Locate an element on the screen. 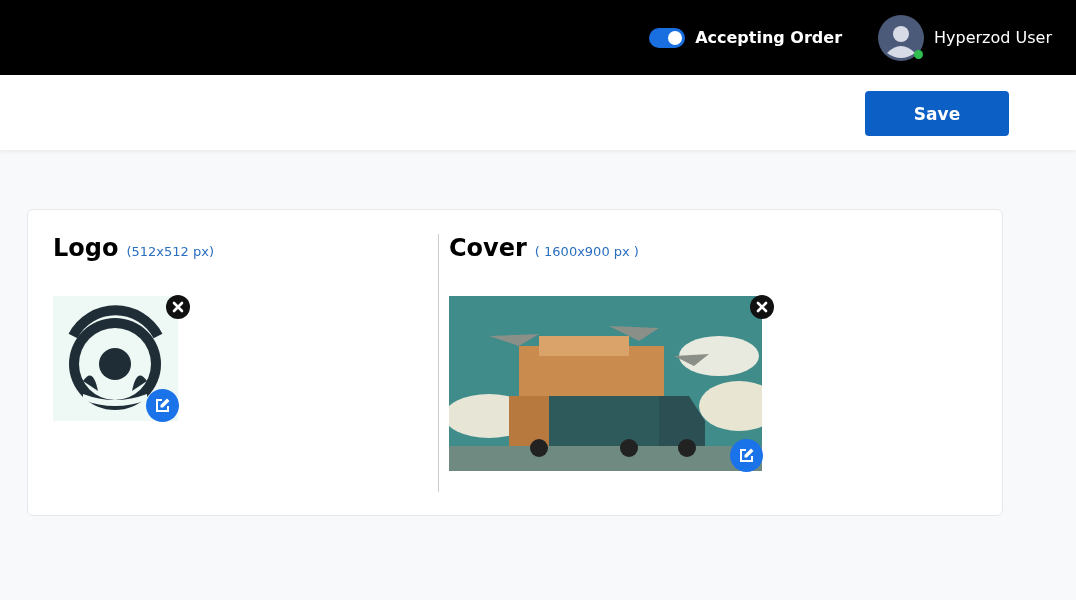 The width and height of the screenshot is (1076, 600). user-name: Hyperzod User is located at coordinates (993, 37).